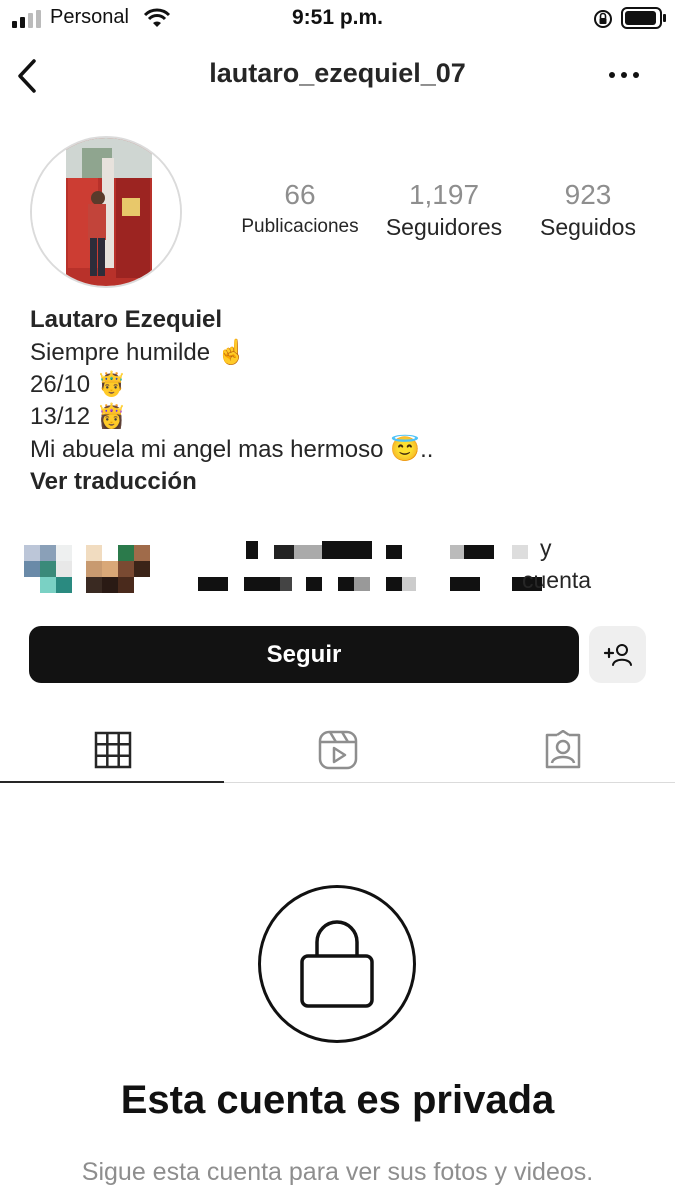 The height and width of the screenshot is (1200, 675). I want to click on more-options-icon, so click(624, 75).